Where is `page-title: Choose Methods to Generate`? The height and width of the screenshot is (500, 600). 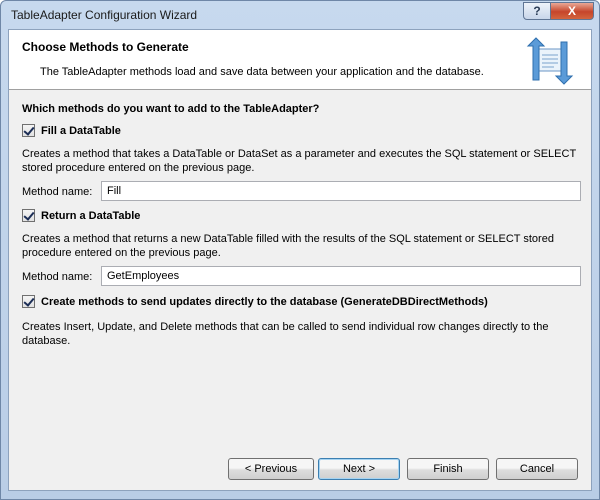
page-title: Choose Methods to Generate is located at coordinates (105, 47).